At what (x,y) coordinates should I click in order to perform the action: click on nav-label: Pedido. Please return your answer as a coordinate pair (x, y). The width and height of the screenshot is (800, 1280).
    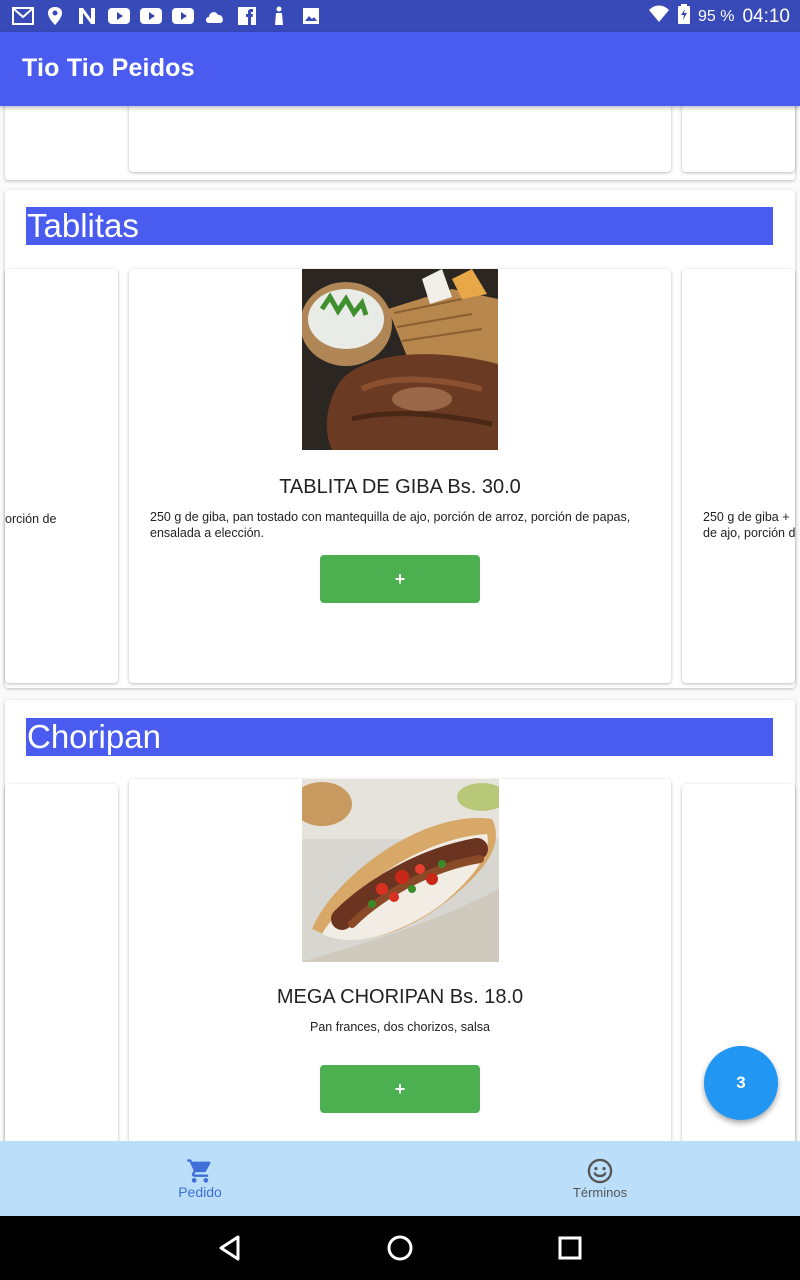
    Looking at the image, I should click on (200, 1192).